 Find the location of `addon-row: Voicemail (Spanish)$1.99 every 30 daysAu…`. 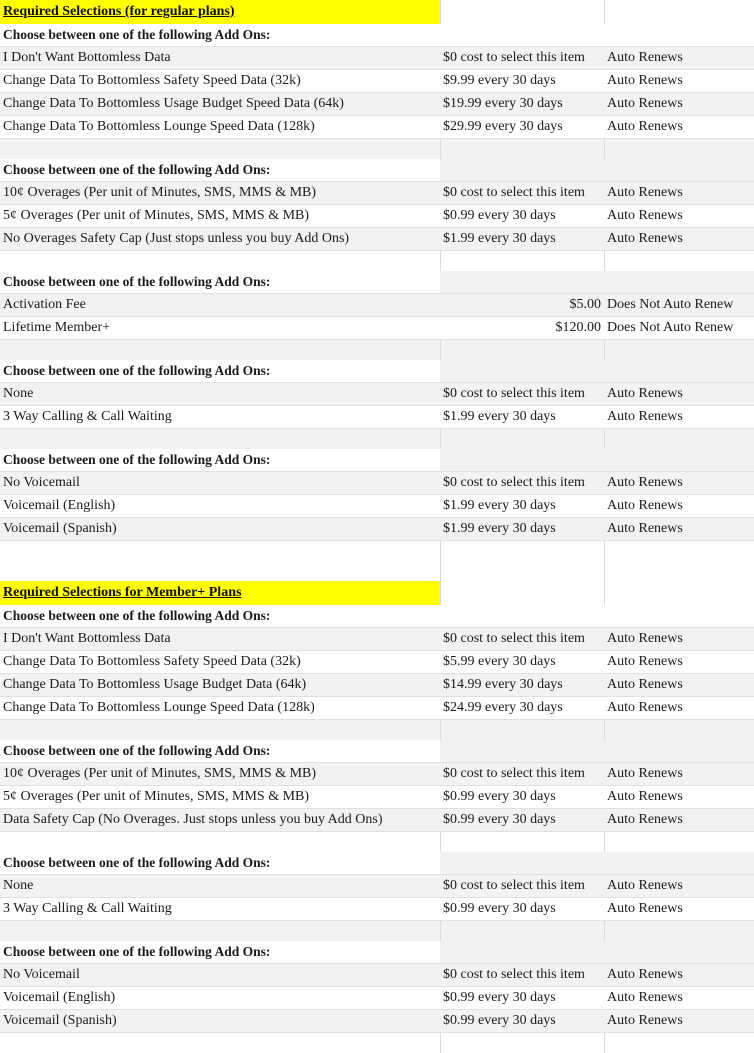

addon-row: Voicemail (Spanish)$1.99 every 30 daysAu… is located at coordinates (377, 529).